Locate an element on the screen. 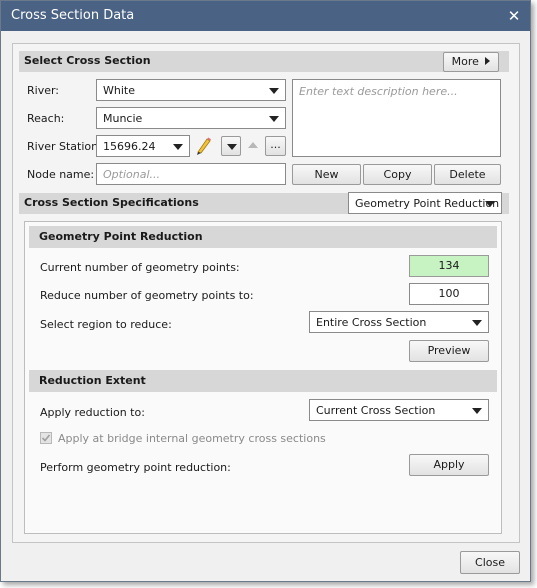 The height and width of the screenshot is (588, 537). triangle-up-icon is located at coordinates (253, 145).